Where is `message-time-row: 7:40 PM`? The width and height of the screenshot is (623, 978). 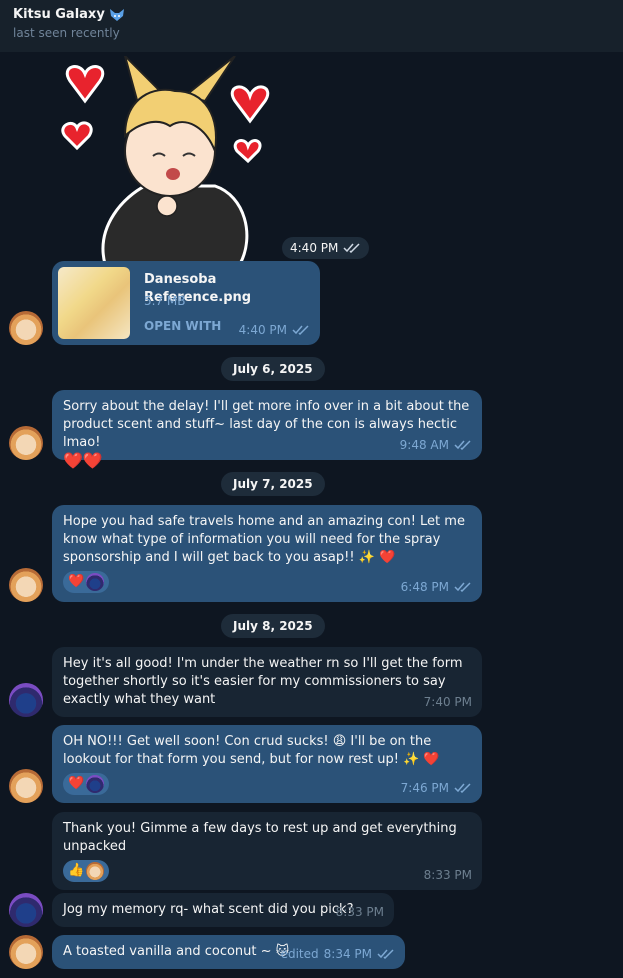
message-time-row: 7:40 PM is located at coordinates (448, 702).